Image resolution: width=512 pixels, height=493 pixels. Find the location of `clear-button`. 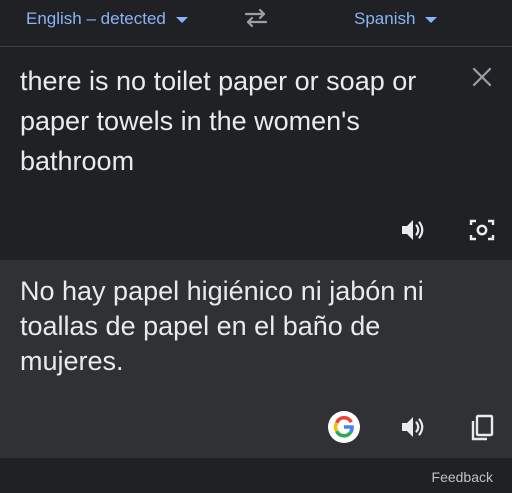

clear-button is located at coordinates (482, 77).